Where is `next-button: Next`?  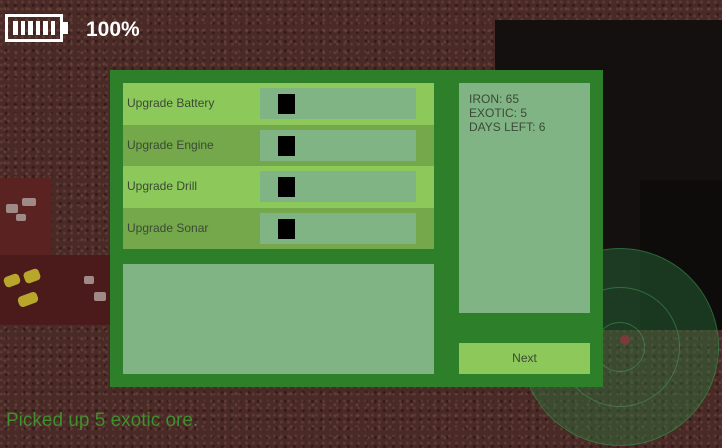 next-button: Next is located at coordinates (524, 358).